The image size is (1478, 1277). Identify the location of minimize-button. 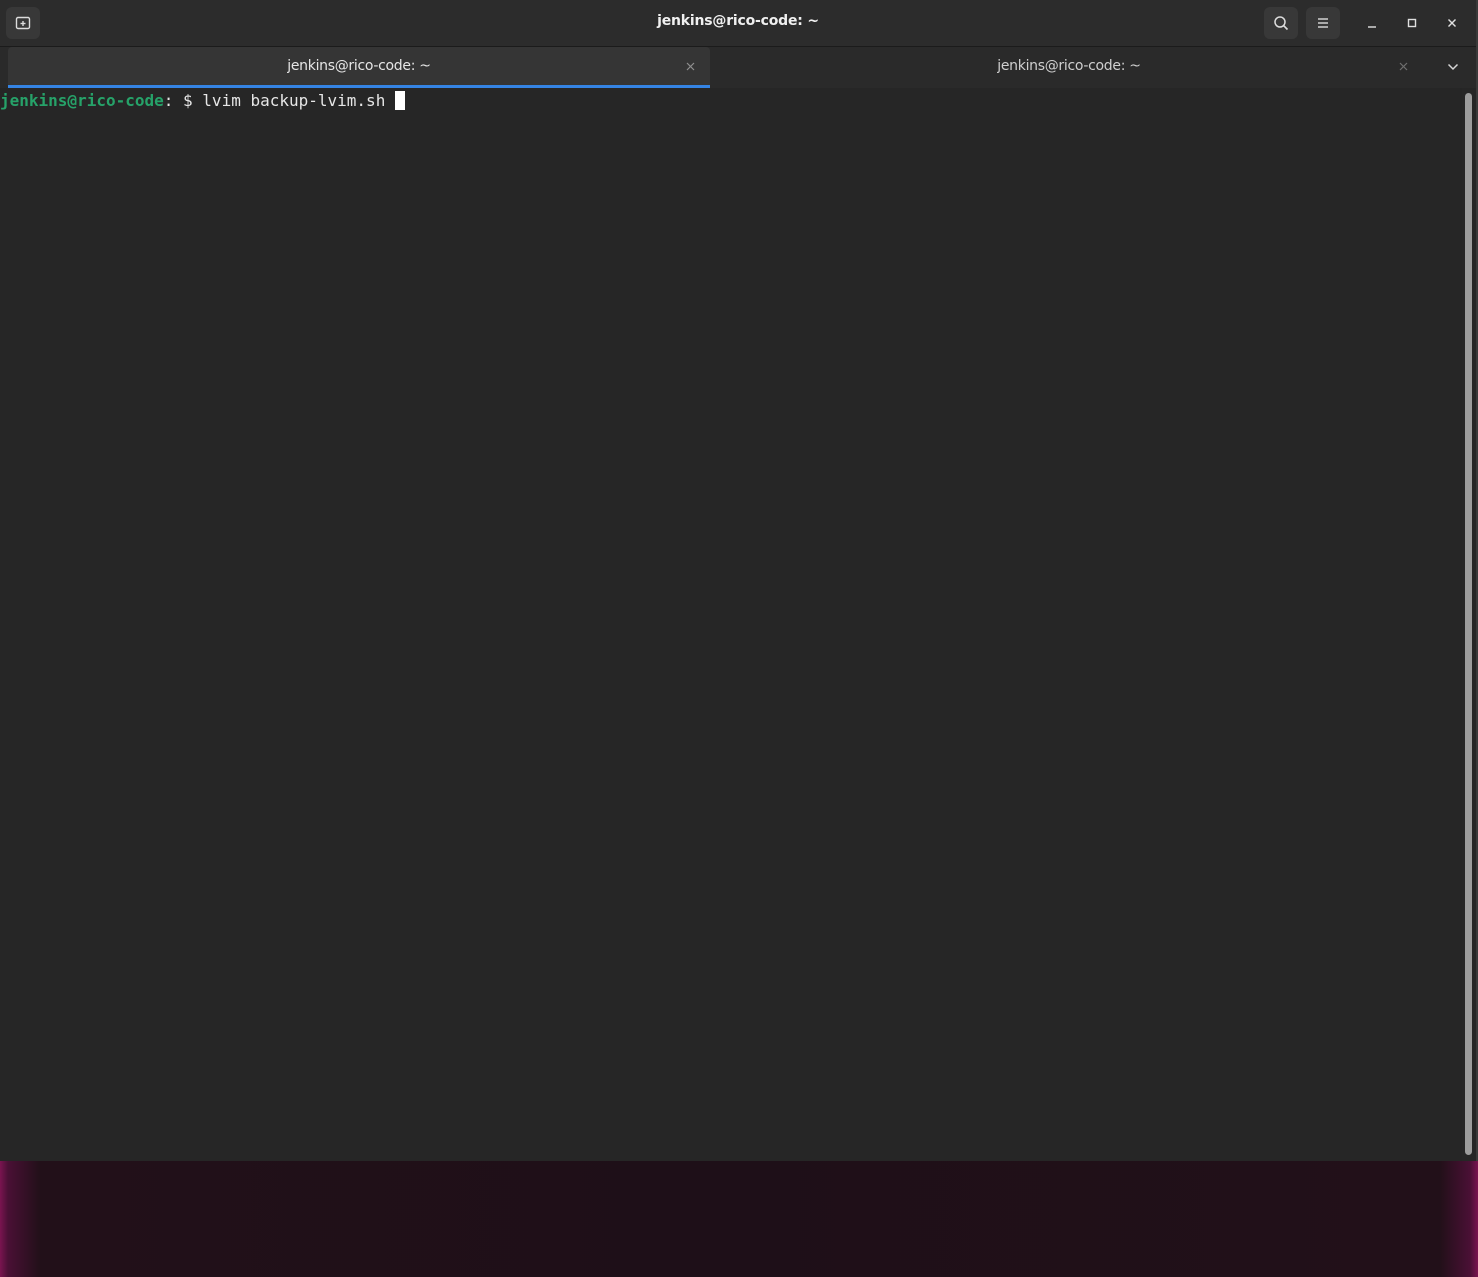
(1372, 23).